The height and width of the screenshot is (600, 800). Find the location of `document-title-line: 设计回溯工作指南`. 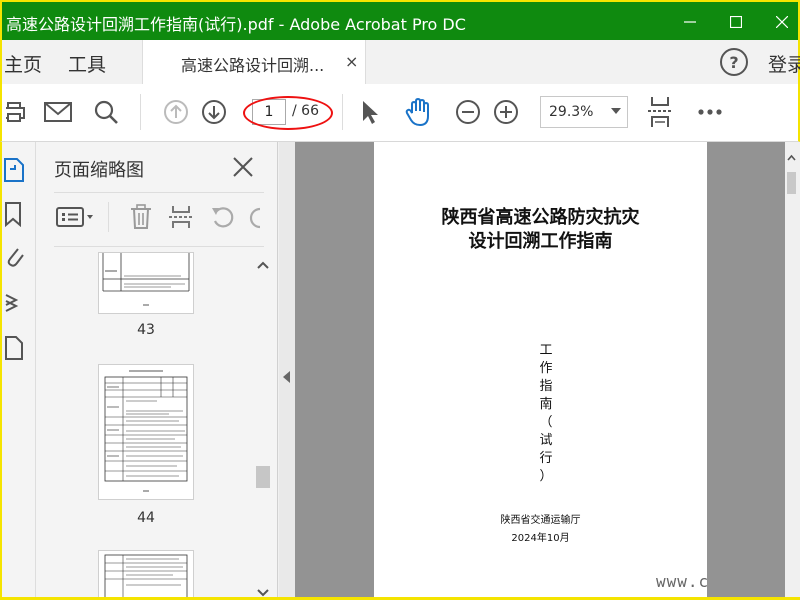

document-title-line: 设计回溯工作指南 is located at coordinates (540, 241).